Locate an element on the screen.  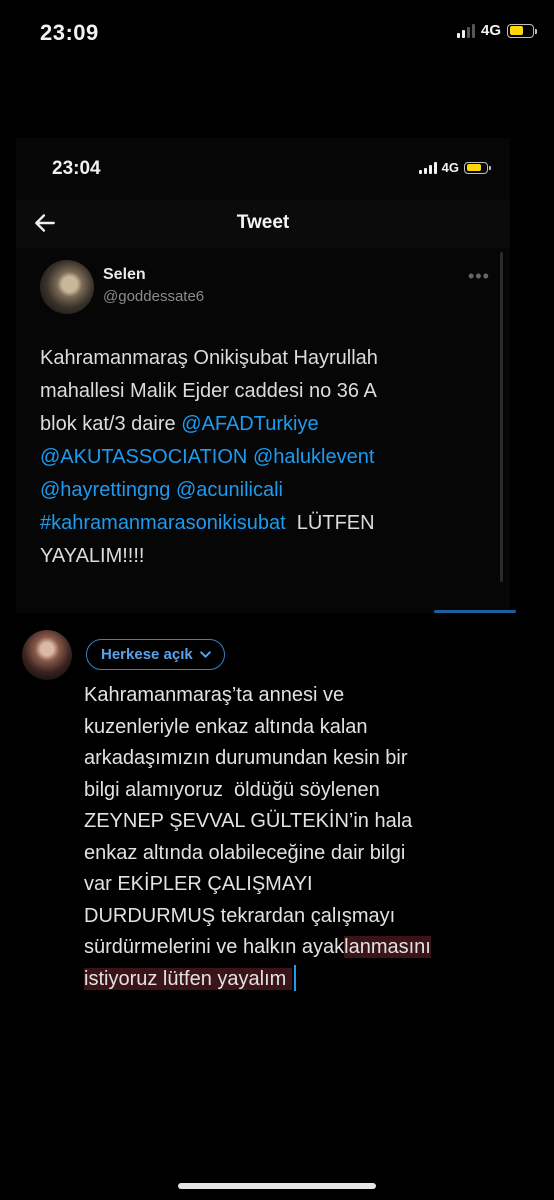
caption-line: DURDURMUŞ tekrardan çalışmayı is located at coordinates (240, 915).